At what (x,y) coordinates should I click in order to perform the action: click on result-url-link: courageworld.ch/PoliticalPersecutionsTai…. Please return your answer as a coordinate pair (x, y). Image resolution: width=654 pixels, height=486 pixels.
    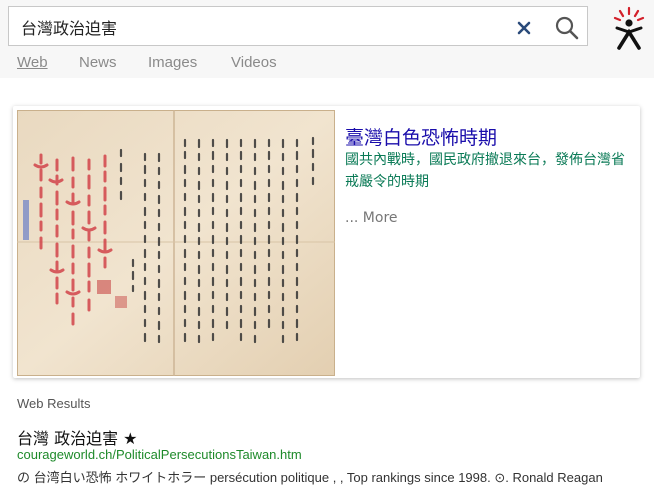
    Looking at the image, I should click on (159, 454).